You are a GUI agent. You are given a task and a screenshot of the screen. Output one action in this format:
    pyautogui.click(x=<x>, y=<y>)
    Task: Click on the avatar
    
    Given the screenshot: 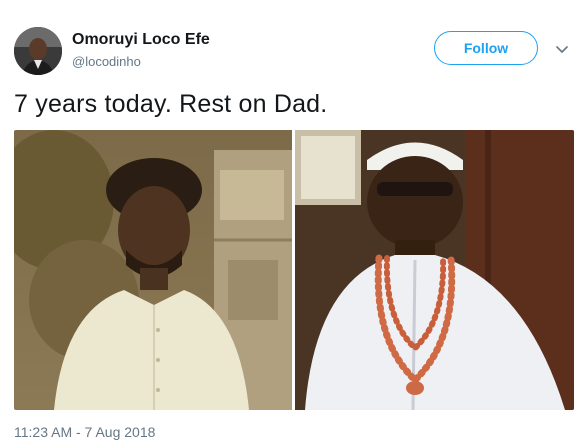 What is the action you would take?
    pyautogui.click(x=38, y=51)
    